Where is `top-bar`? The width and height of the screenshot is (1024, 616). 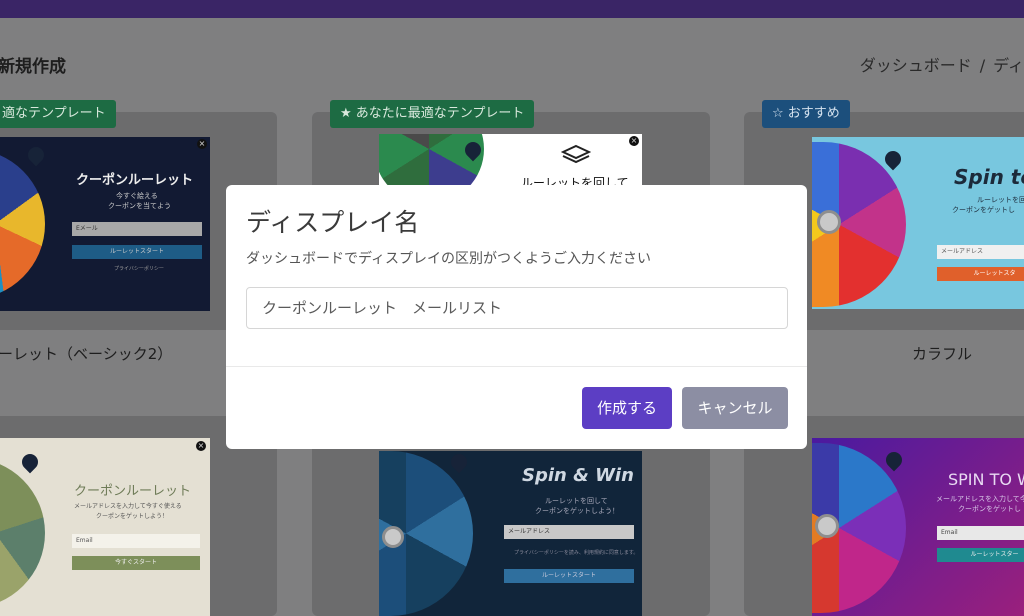 top-bar is located at coordinates (512, 9).